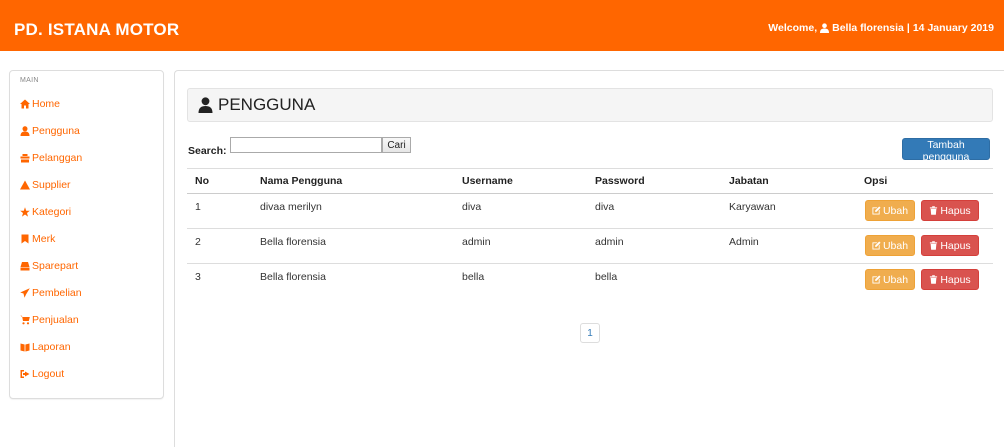 This screenshot has width=1004, height=447. What do you see at coordinates (57, 158) in the screenshot?
I see `sidebar-item-label: Pelanggan` at bounding box center [57, 158].